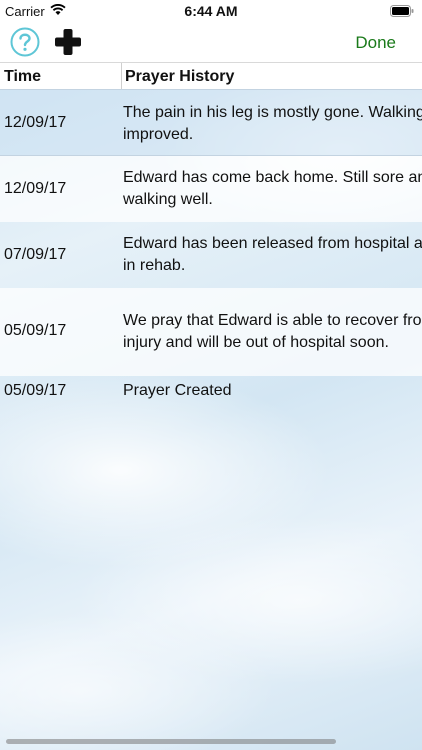  Describe the element at coordinates (375, 43) in the screenshot. I see `done-button: Done` at that location.